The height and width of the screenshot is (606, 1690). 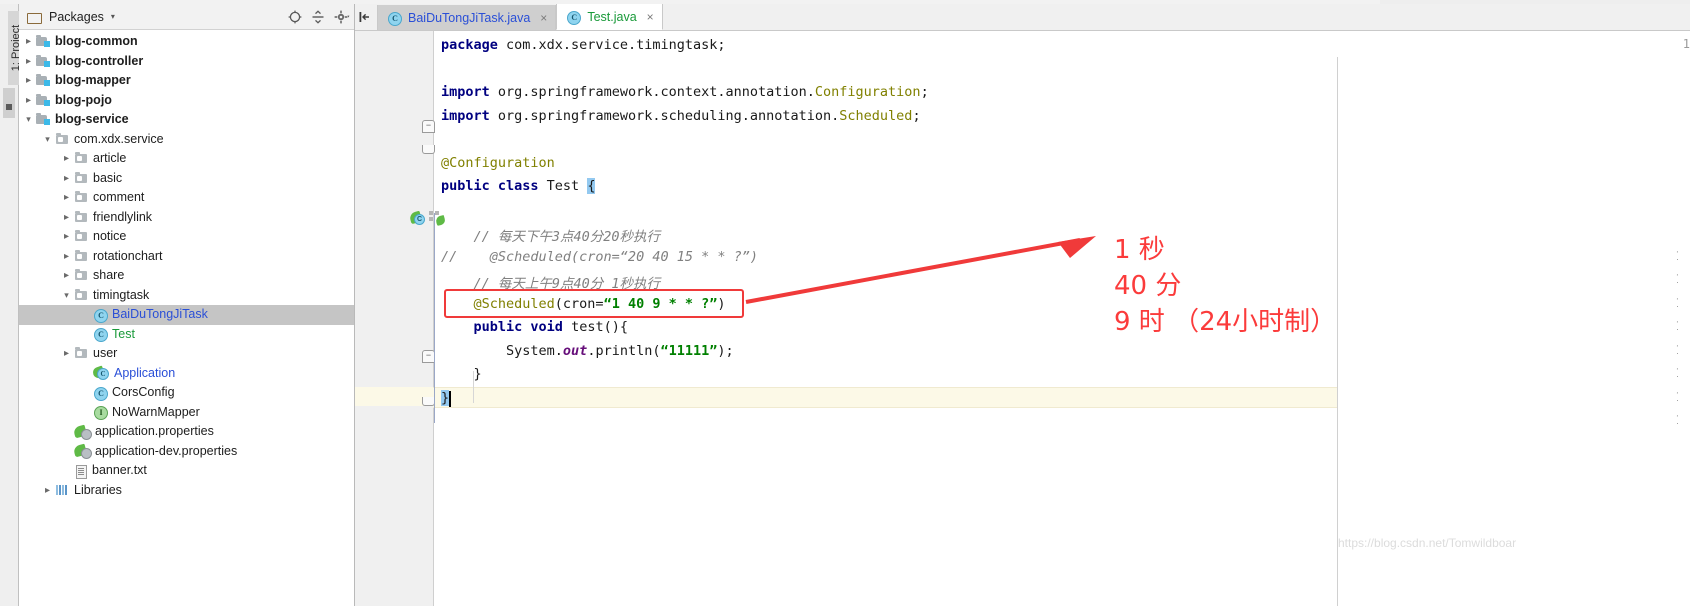 I want to click on tree-item-label: blog-controller, so click(x=99, y=60).